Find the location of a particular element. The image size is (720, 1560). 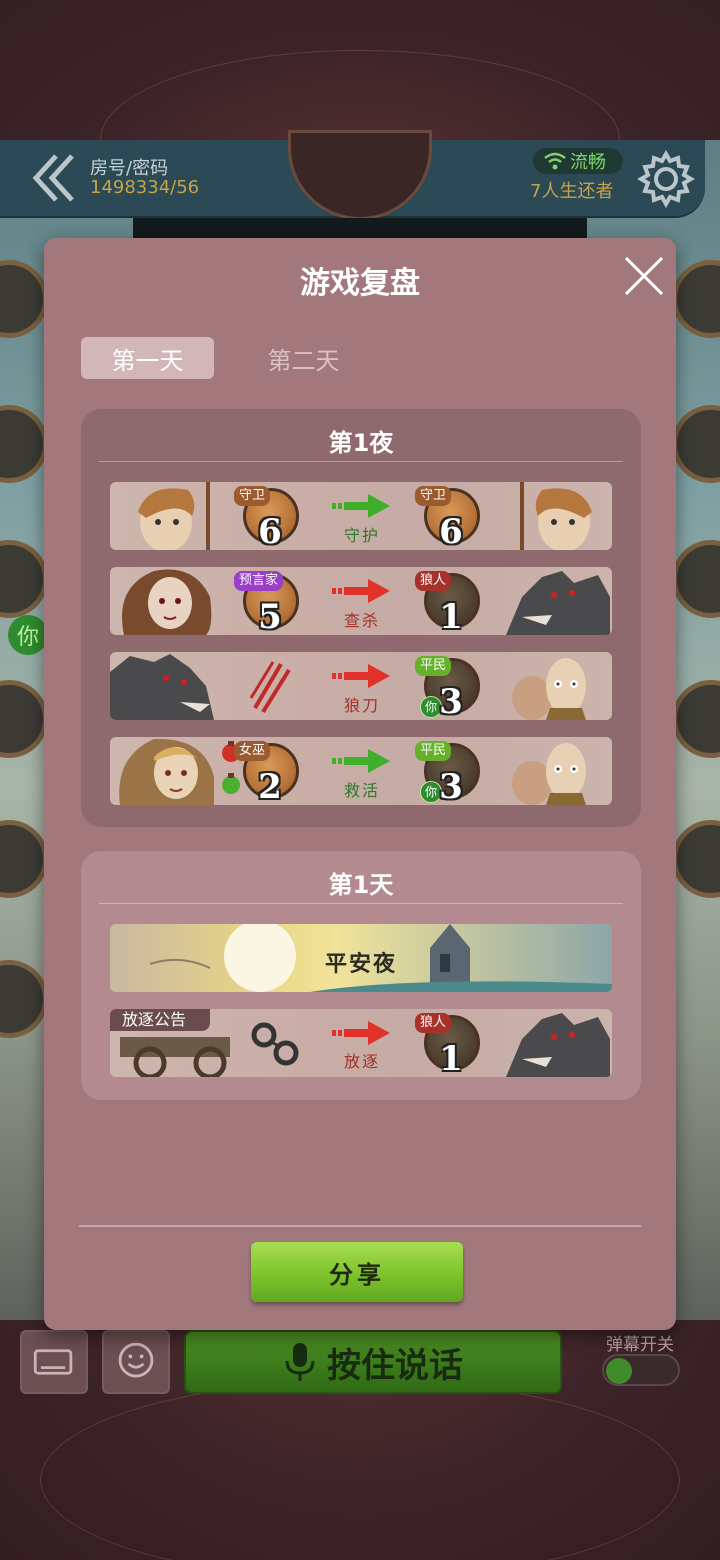

push-to-talk-button: 按住说话 is located at coordinates (373, 1362).